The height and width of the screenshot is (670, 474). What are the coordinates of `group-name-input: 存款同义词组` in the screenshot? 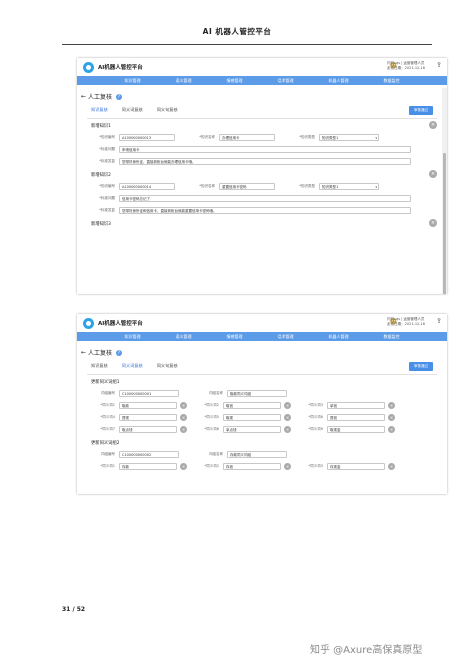 It's located at (257, 454).